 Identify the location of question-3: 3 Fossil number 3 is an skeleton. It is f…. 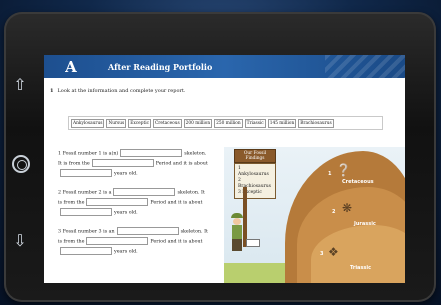
(133, 242).